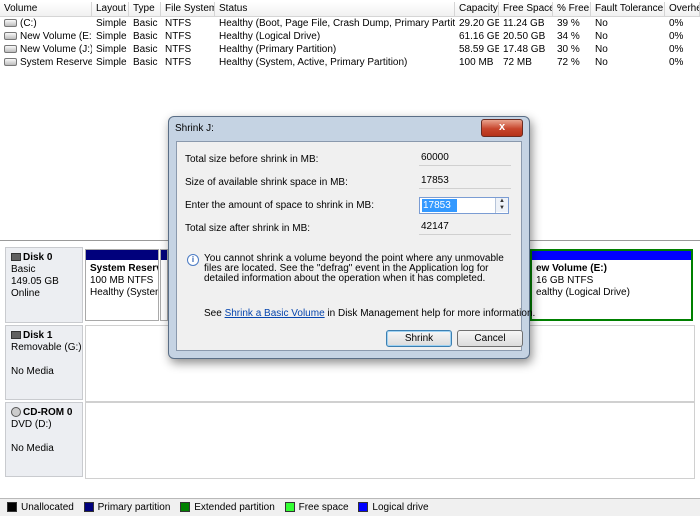  Describe the element at coordinates (275, 313) in the screenshot. I see `help-link: Shrink a Basic Volume` at that location.